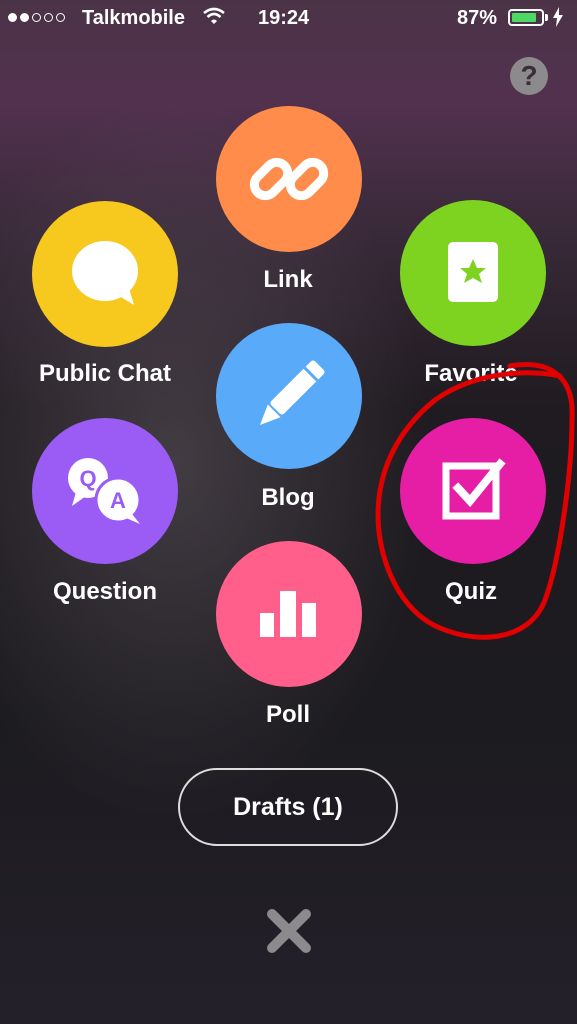 The width and height of the screenshot is (577, 1024). Describe the element at coordinates (87, 478) in the screenshot. I see `svg-text: Q` at that location.